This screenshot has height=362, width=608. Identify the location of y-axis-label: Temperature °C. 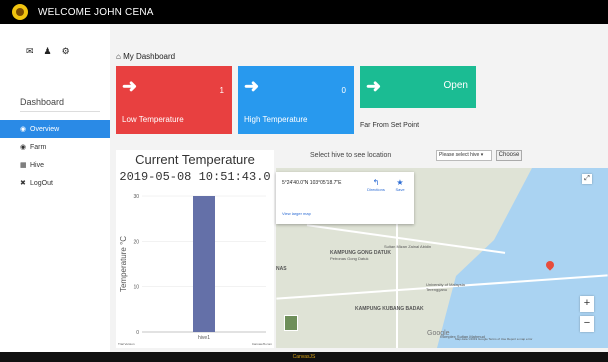
(123, 264).